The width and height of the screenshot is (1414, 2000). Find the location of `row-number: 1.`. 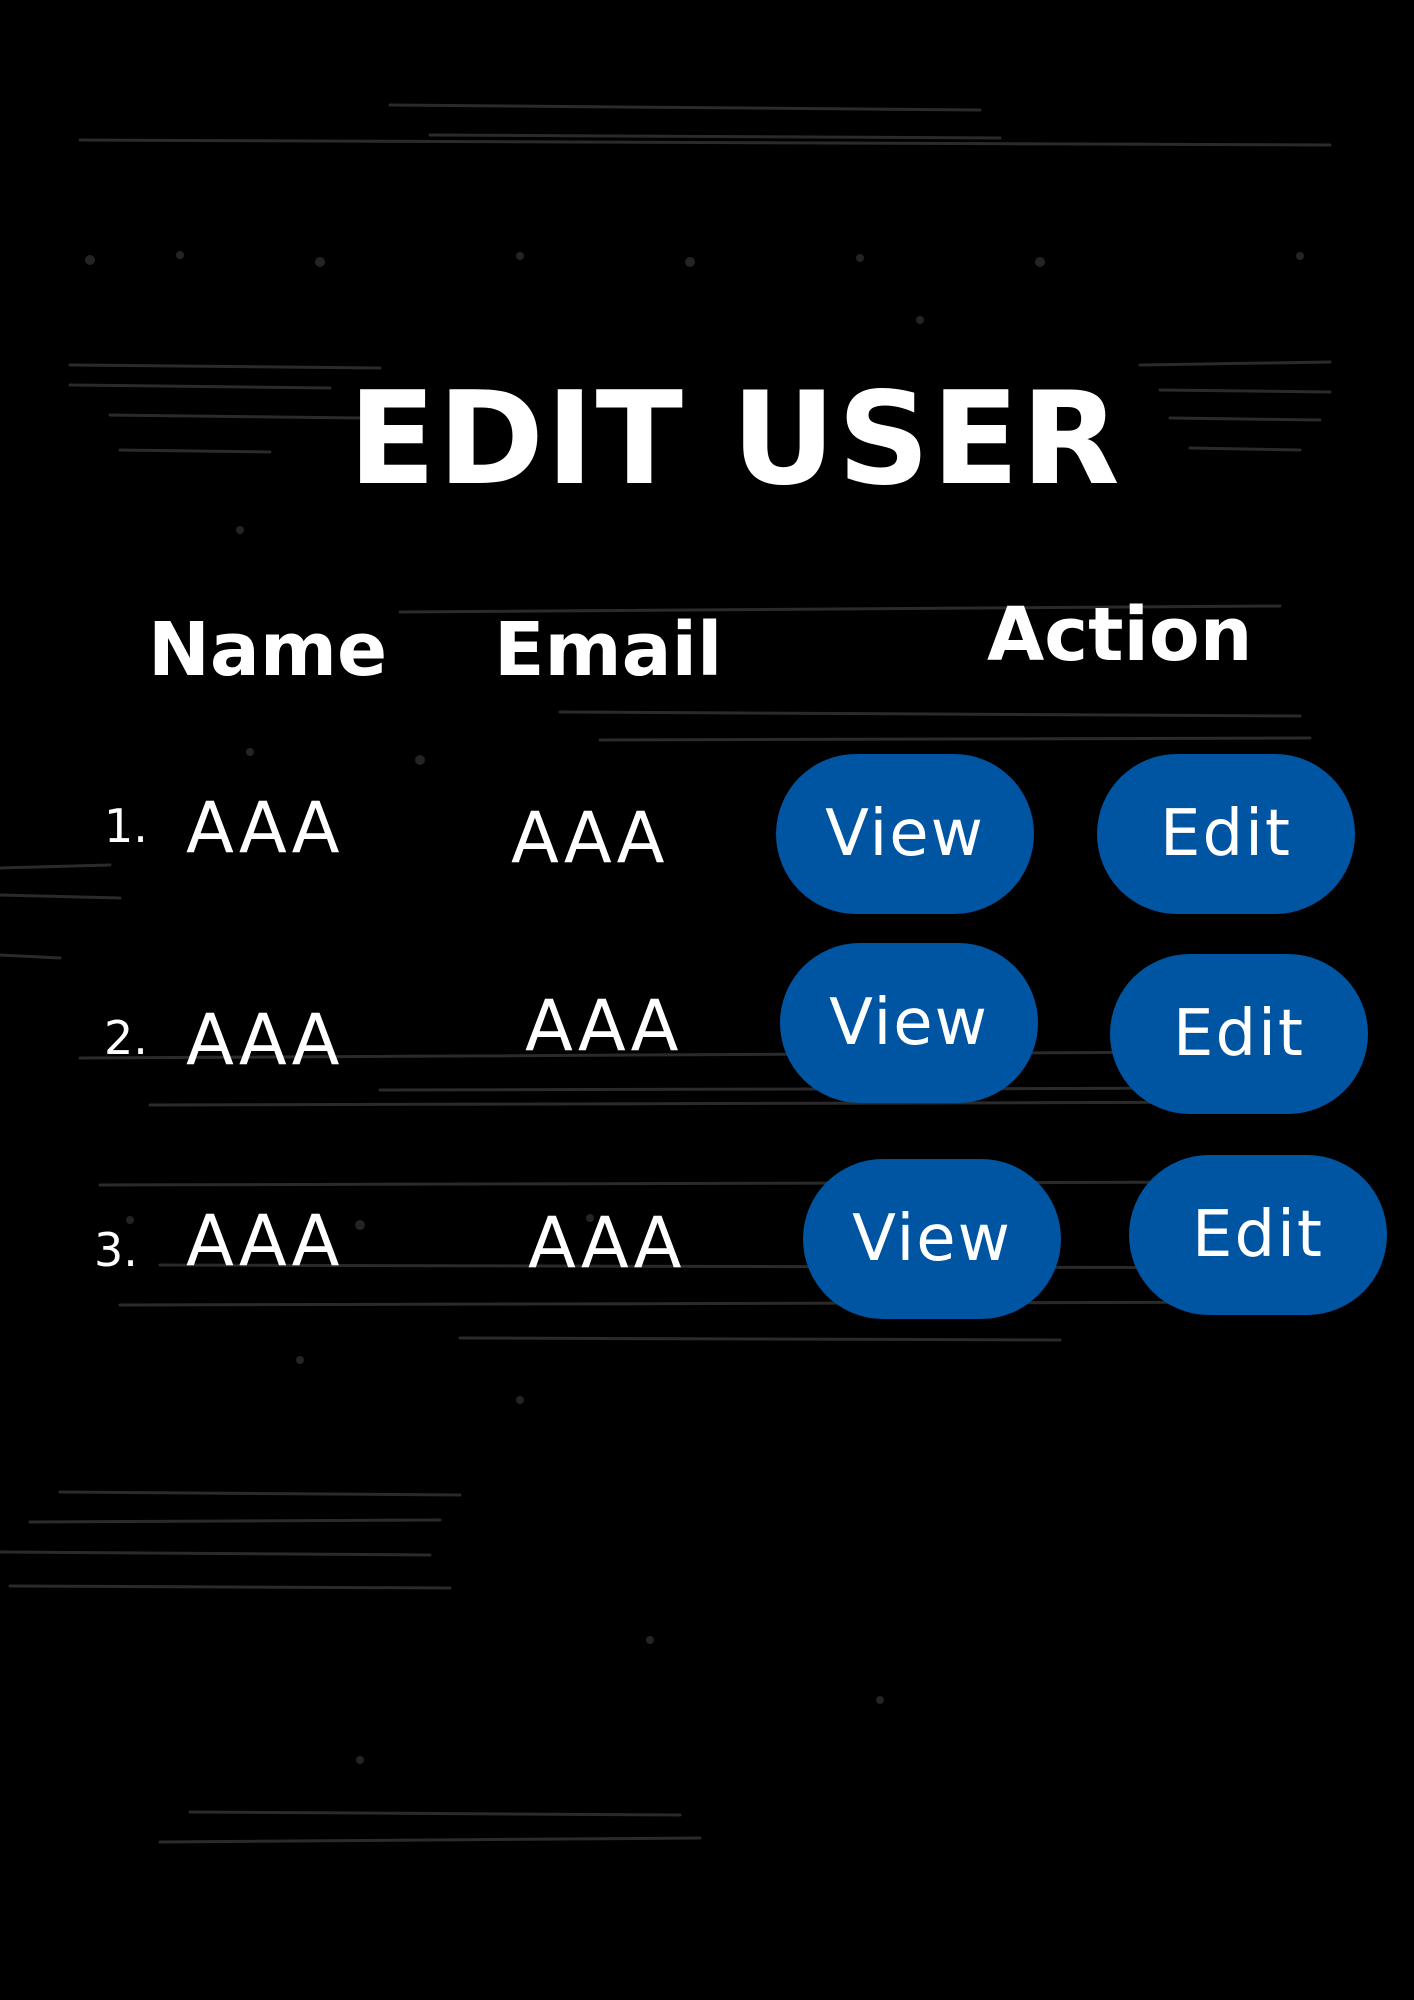

row-number: 1. is located at coordinates (126, 826).